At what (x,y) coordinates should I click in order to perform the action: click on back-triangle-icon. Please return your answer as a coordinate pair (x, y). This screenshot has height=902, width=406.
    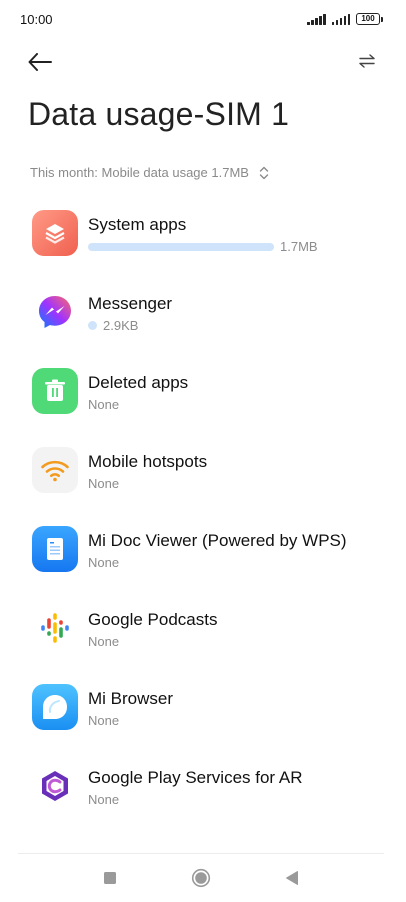
    Looking at the image, I should click on (292, 878).